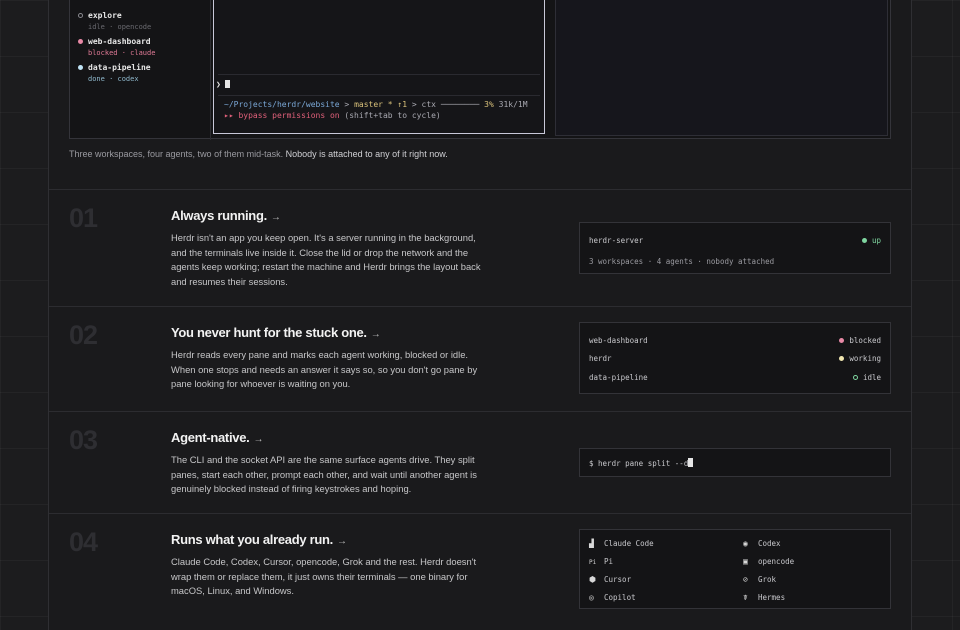  I want to click on claude-icon: ▟, so click(591, 543).